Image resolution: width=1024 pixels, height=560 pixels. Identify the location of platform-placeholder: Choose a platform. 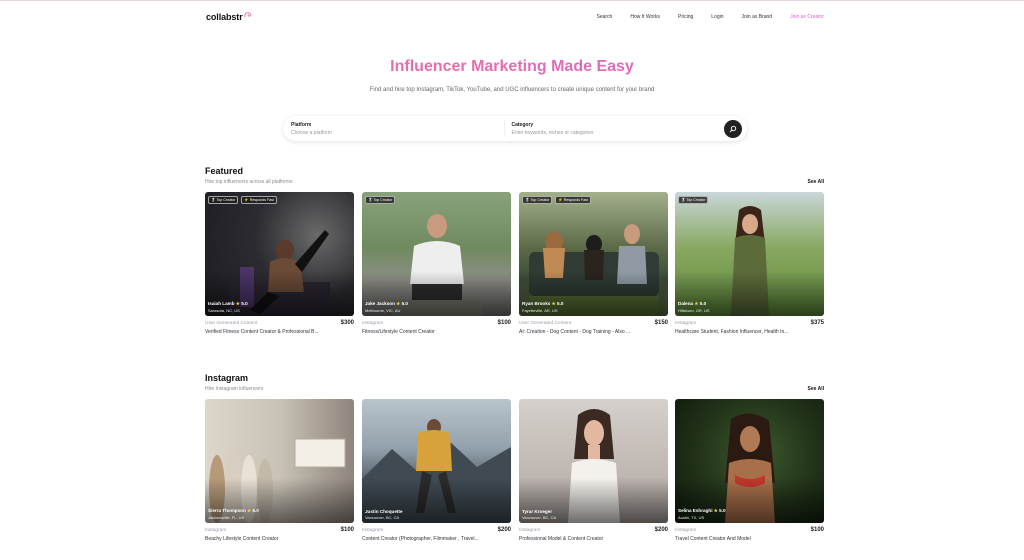
(311, 132).